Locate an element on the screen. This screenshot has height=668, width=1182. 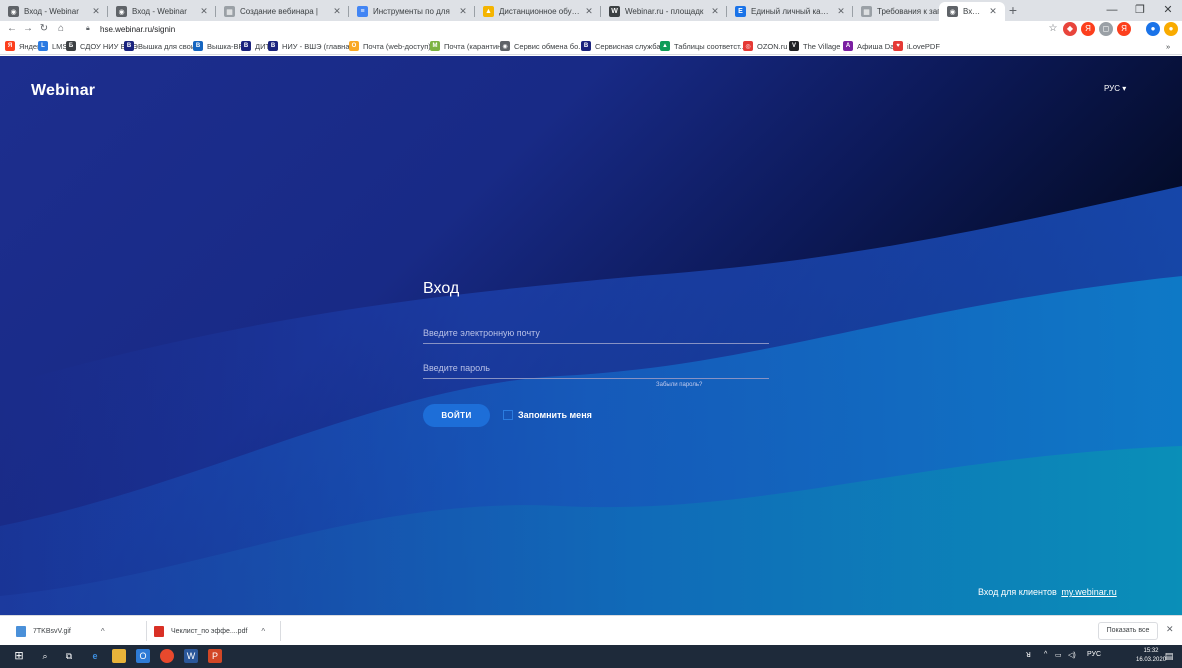
volume-icon: ◁) is located at coordinates (1072, 655).